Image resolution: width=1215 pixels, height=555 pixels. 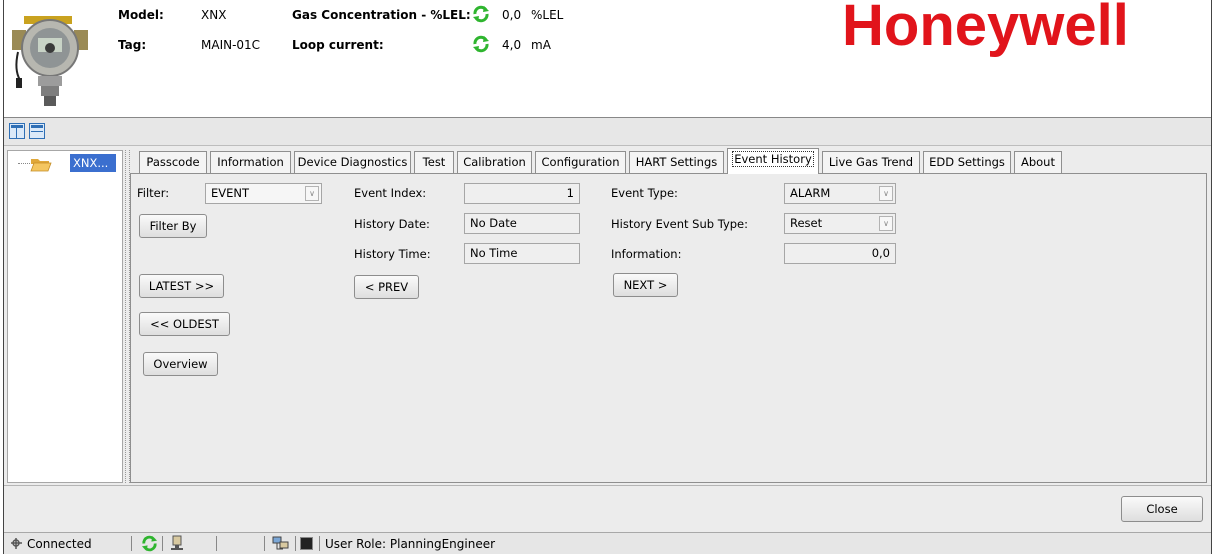 I want to click on event-index-label: Event Index:, so click(x=390, y=193).